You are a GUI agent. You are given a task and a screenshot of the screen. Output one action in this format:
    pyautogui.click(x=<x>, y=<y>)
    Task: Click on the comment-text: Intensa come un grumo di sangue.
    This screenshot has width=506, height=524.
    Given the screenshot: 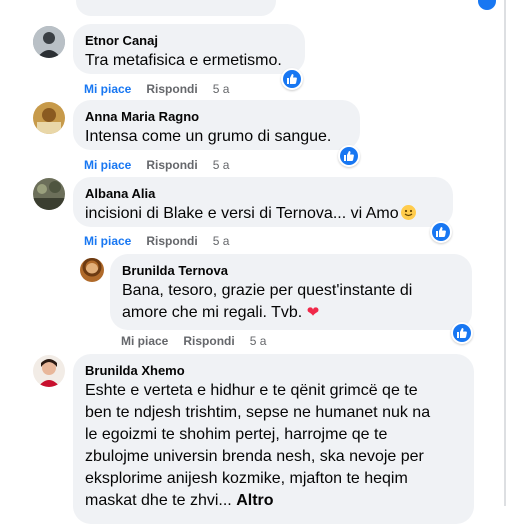 What is the action you would take?
    pyautogui.click(x=208, y=136)
    